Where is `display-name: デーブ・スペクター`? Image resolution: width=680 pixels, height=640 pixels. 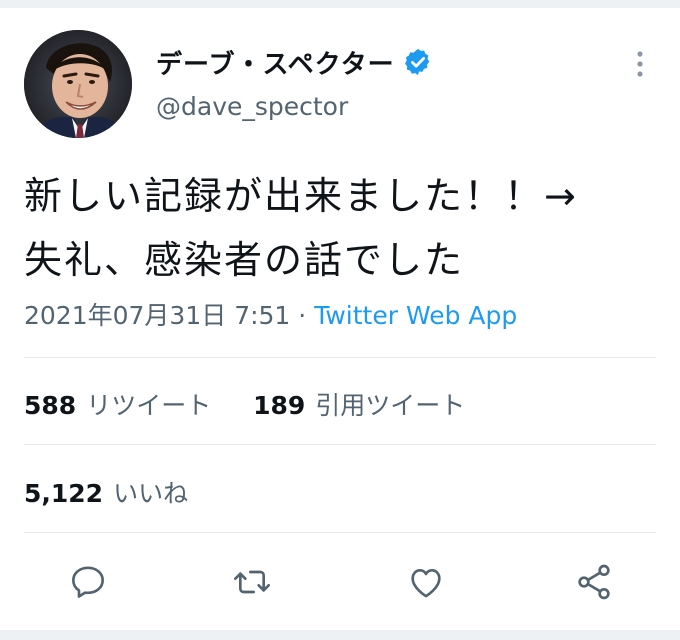 display-name: デーブ・スペクター is located at coordinates (275, 62).